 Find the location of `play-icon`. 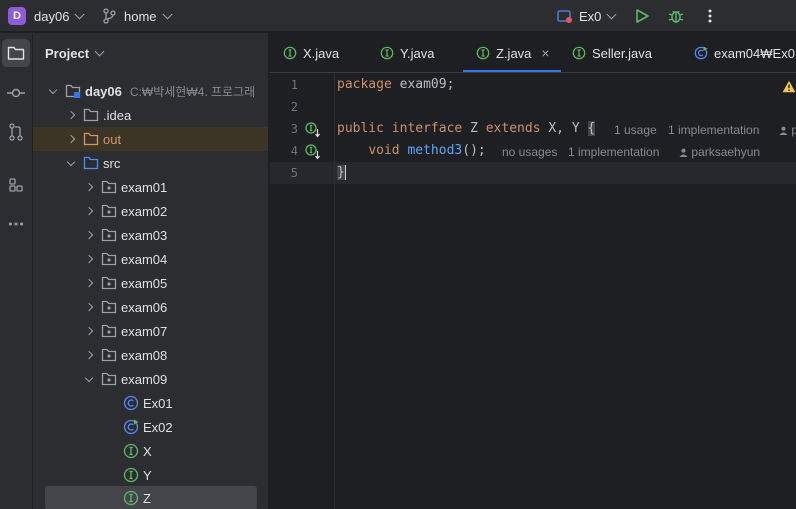

play-icon is located at coordinates (642, 16).